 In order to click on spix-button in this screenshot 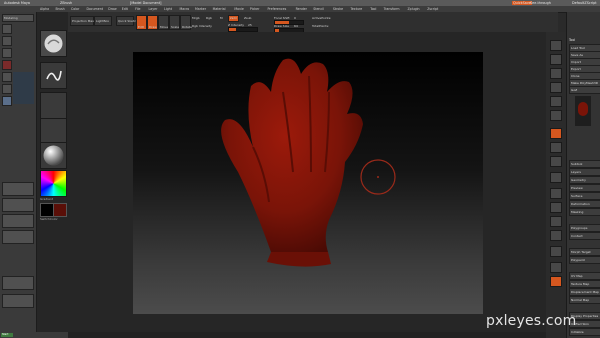, I will do `click(556, 59)`.